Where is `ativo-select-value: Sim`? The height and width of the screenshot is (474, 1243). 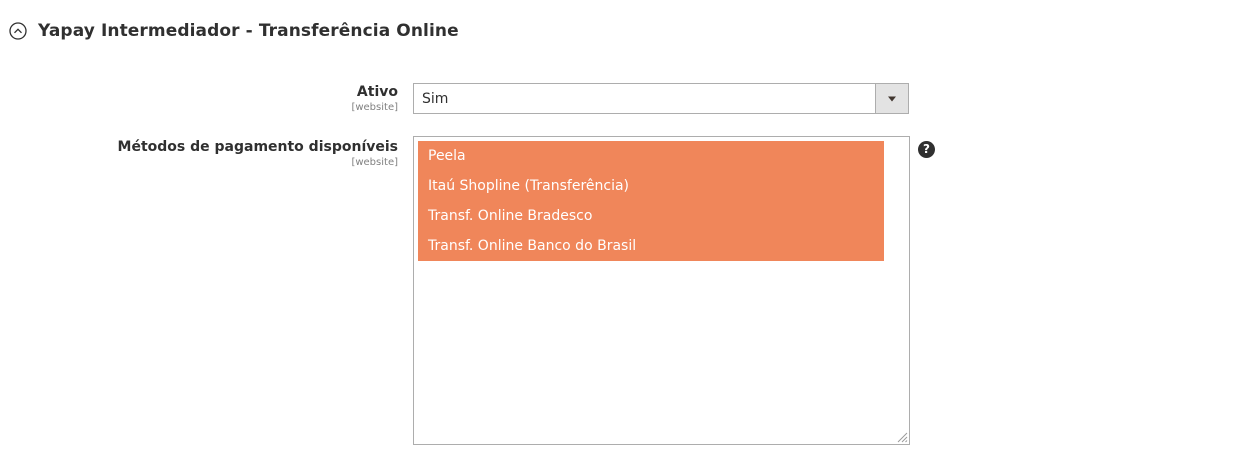 ativo-select-value: Sim is located at coordinates (435, 99).